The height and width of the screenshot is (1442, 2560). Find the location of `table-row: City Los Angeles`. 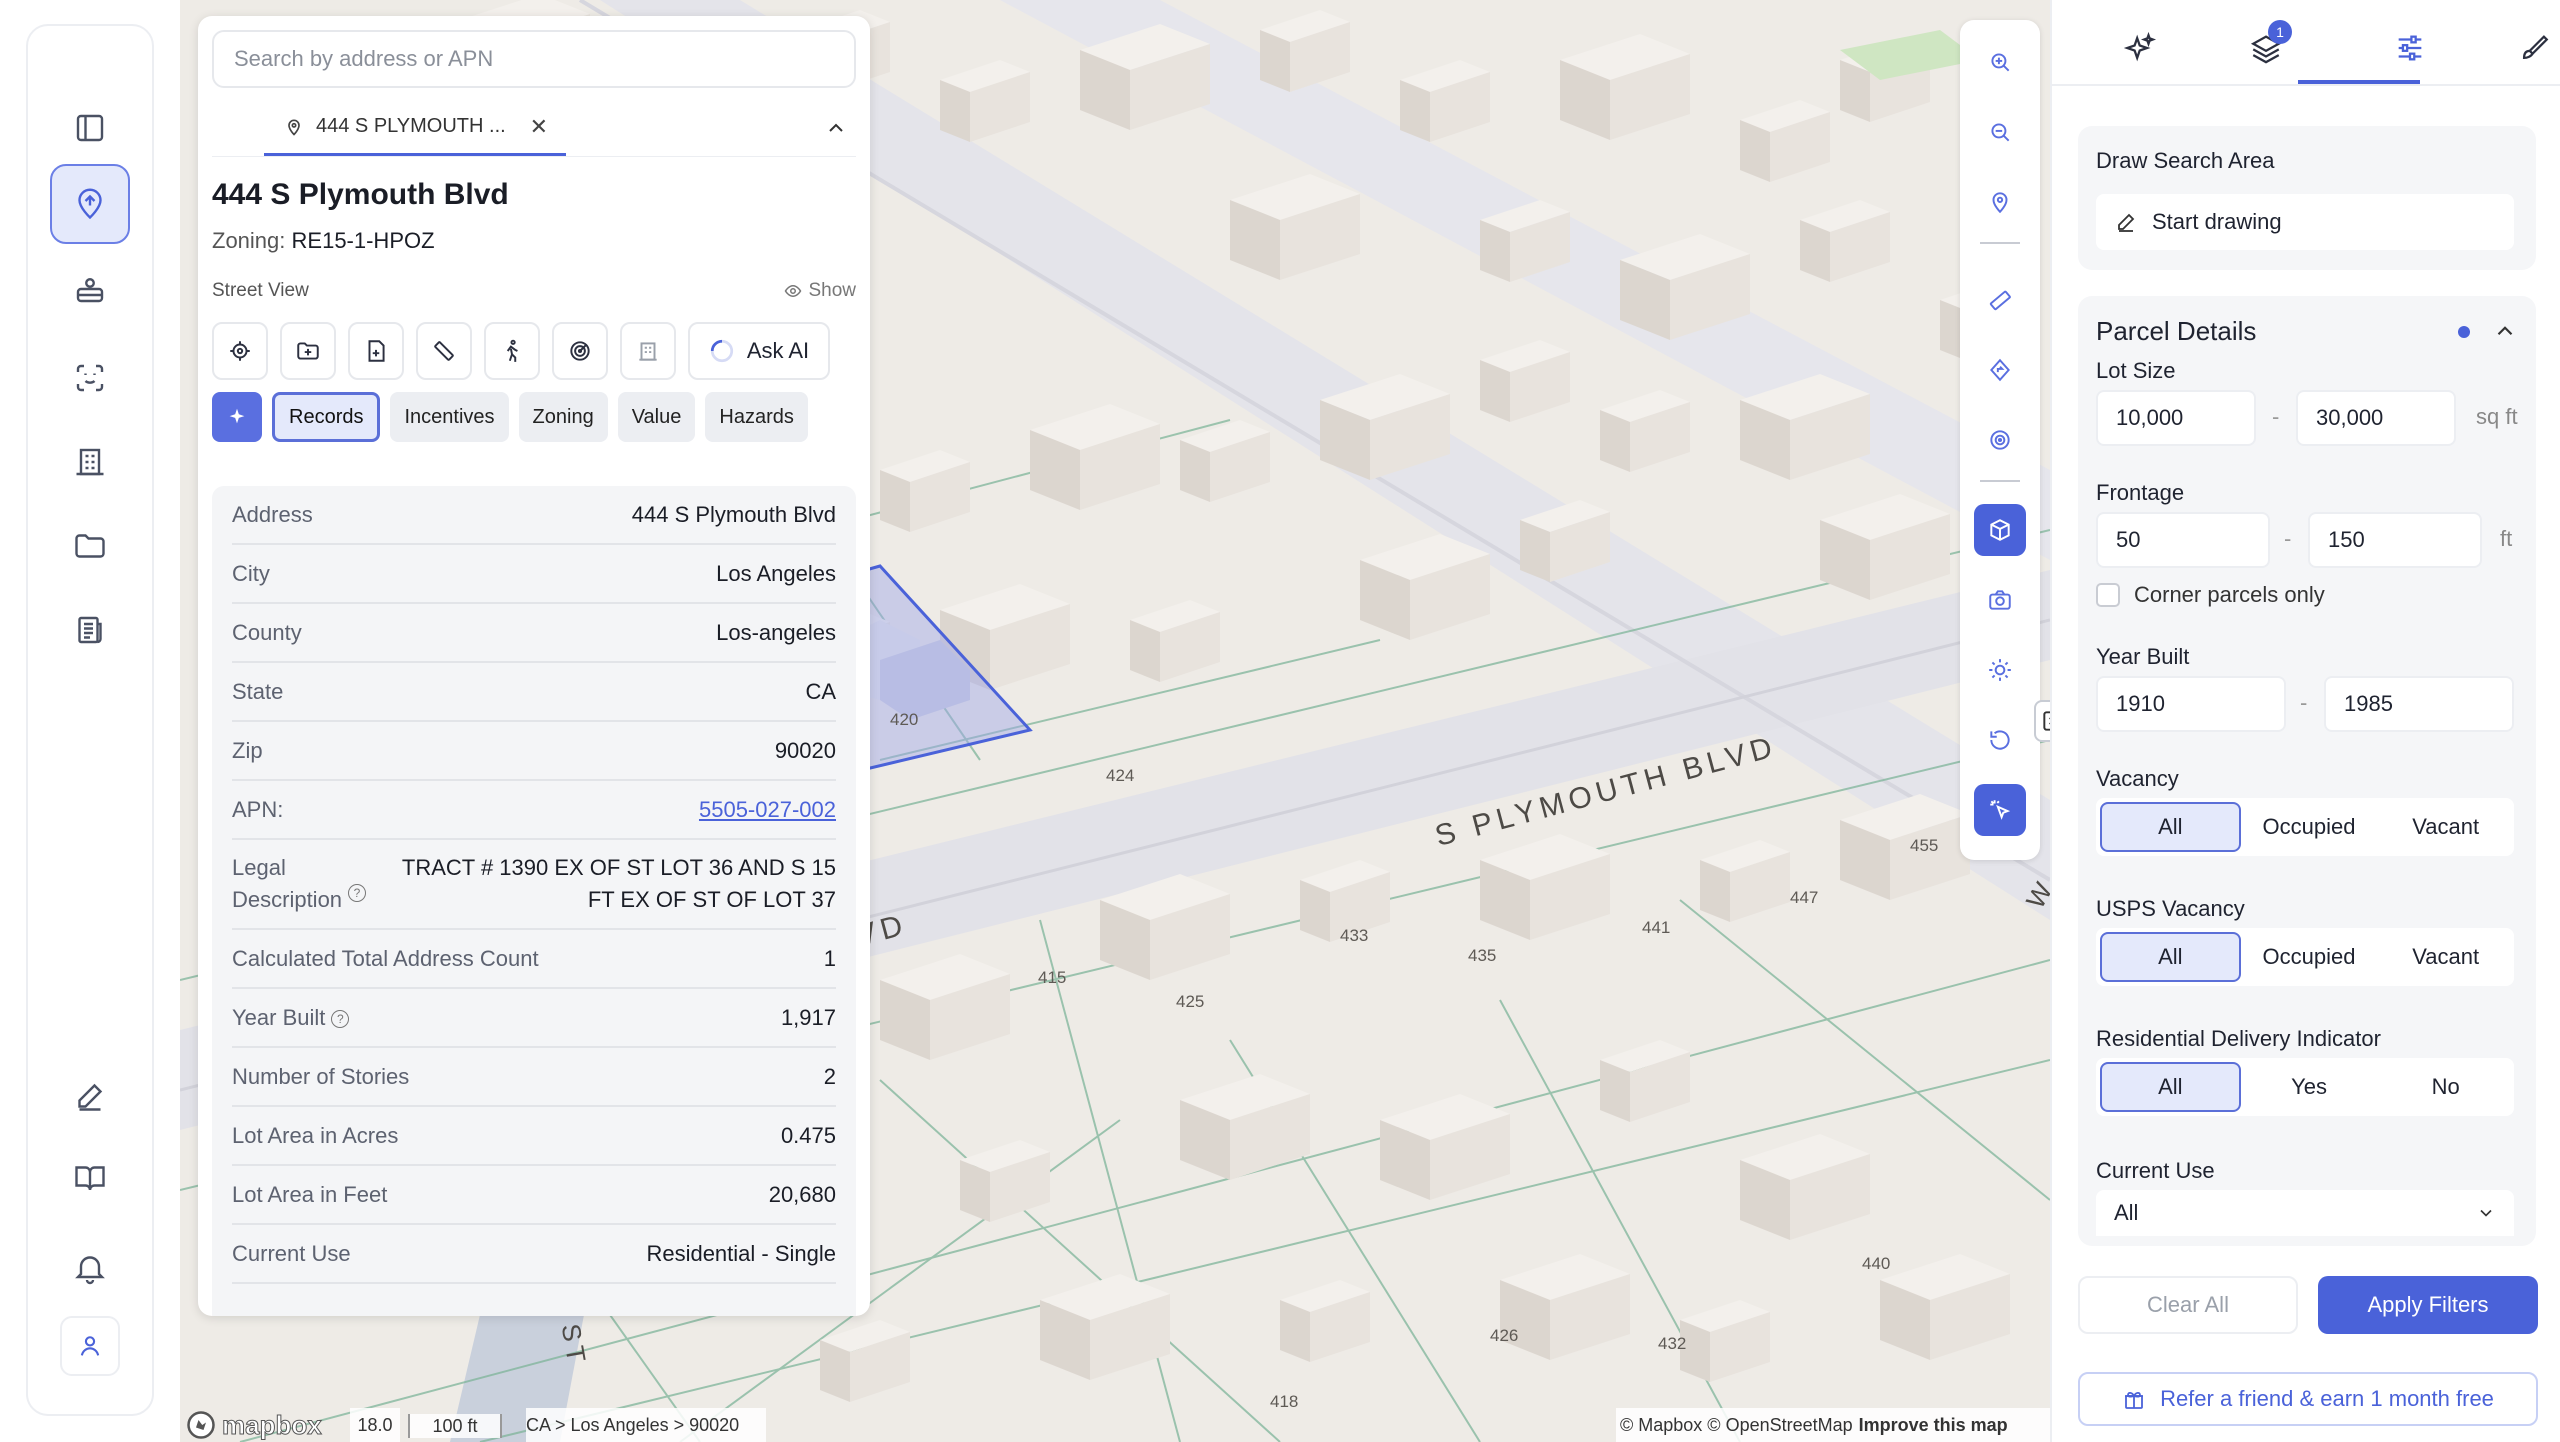

table-row: City Los Angeles is located at coordinates (534, 574).